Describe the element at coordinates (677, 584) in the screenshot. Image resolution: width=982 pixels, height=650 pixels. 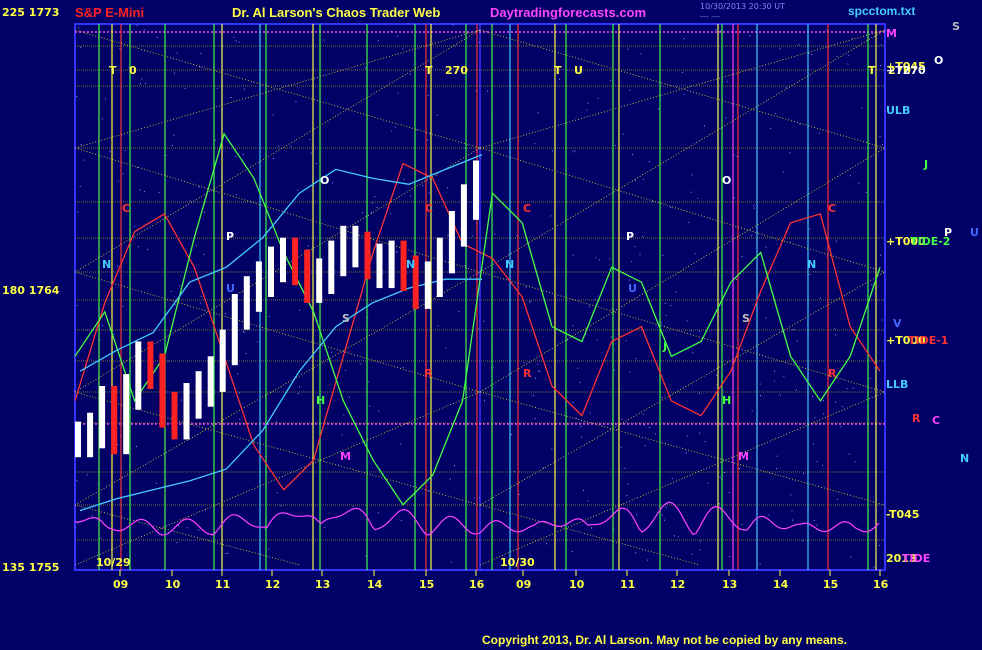
I see `x-tick-label: 12` at that location.